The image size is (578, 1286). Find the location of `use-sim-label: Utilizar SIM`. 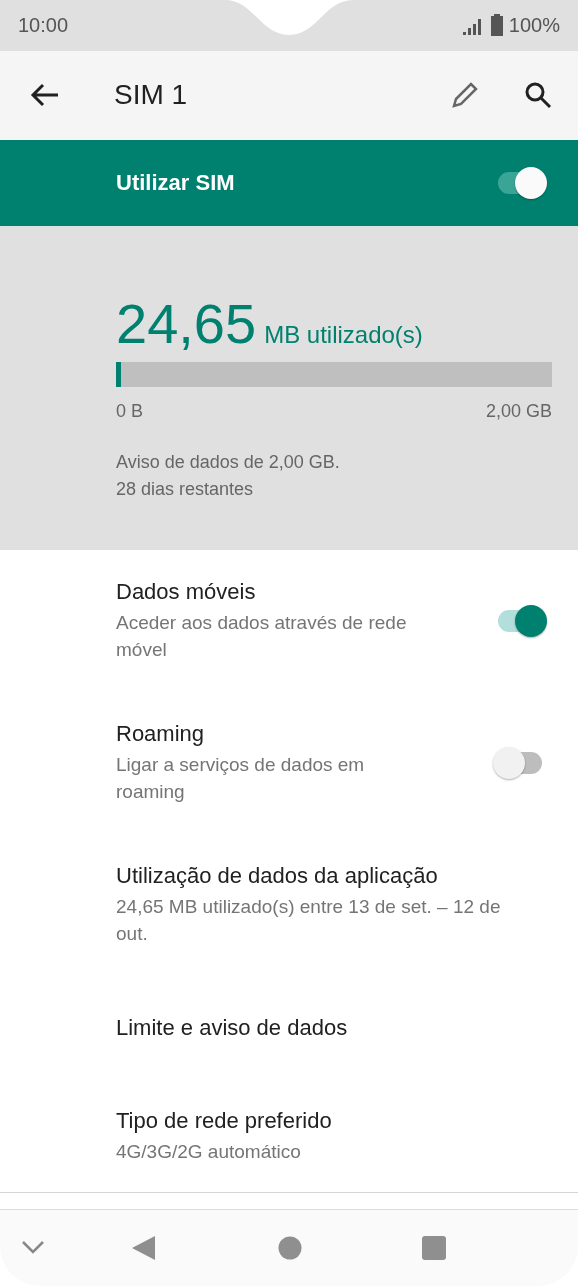

use-sim-label: Utilizar SIM is located at coordinates (176, 182).